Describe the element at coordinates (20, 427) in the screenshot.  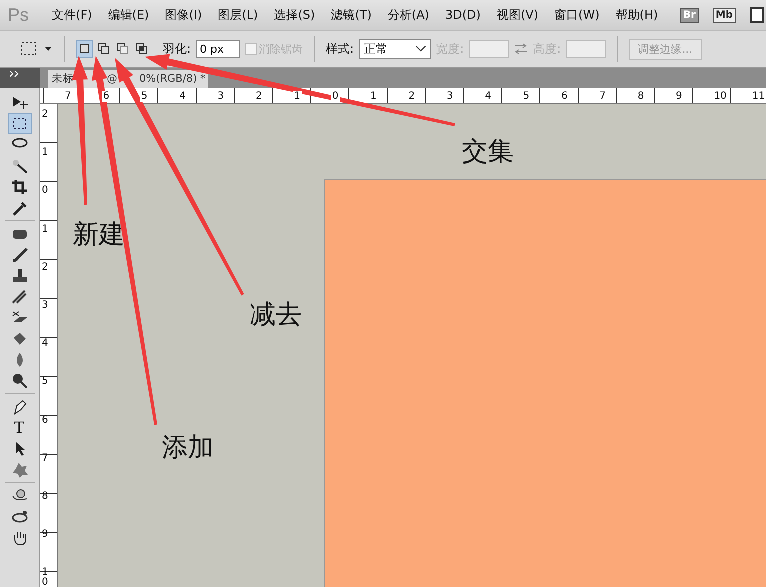
I see `type-tool-button: T` at that location.